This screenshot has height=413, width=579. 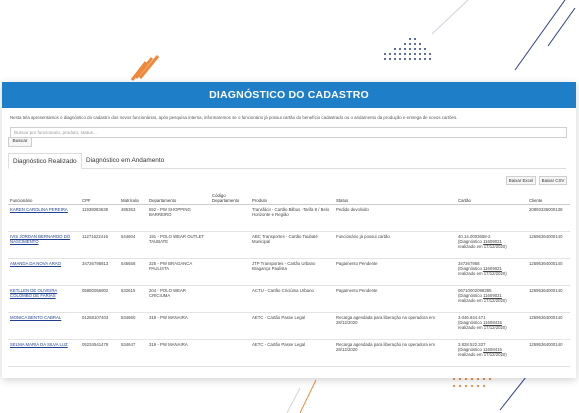 What do you see at coordinates (288, 132) in the screenshot?
I see `search-input` at bounding box center [288, 132].